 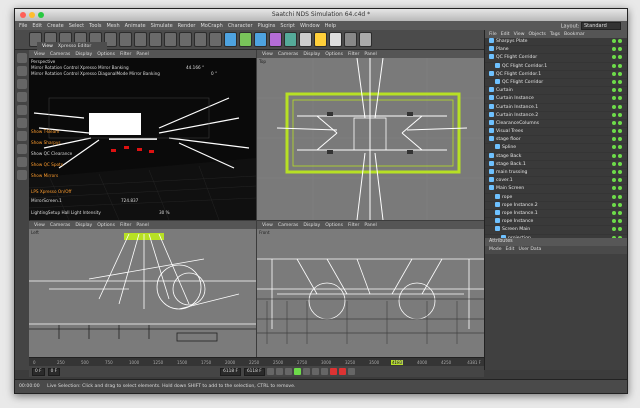 What do you see at coordinates (32, 15) in the screenshot?
I see `minimize-icon` at bounding box center [32, 15].